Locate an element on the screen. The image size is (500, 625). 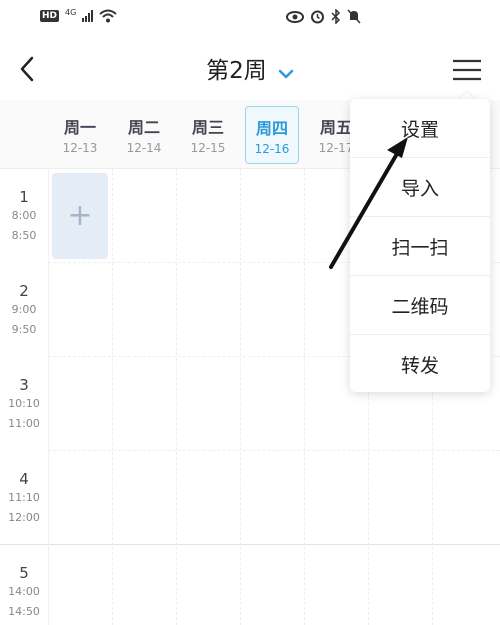
day-column-header: 周三 12-15 is located at coordinates (208, 134).